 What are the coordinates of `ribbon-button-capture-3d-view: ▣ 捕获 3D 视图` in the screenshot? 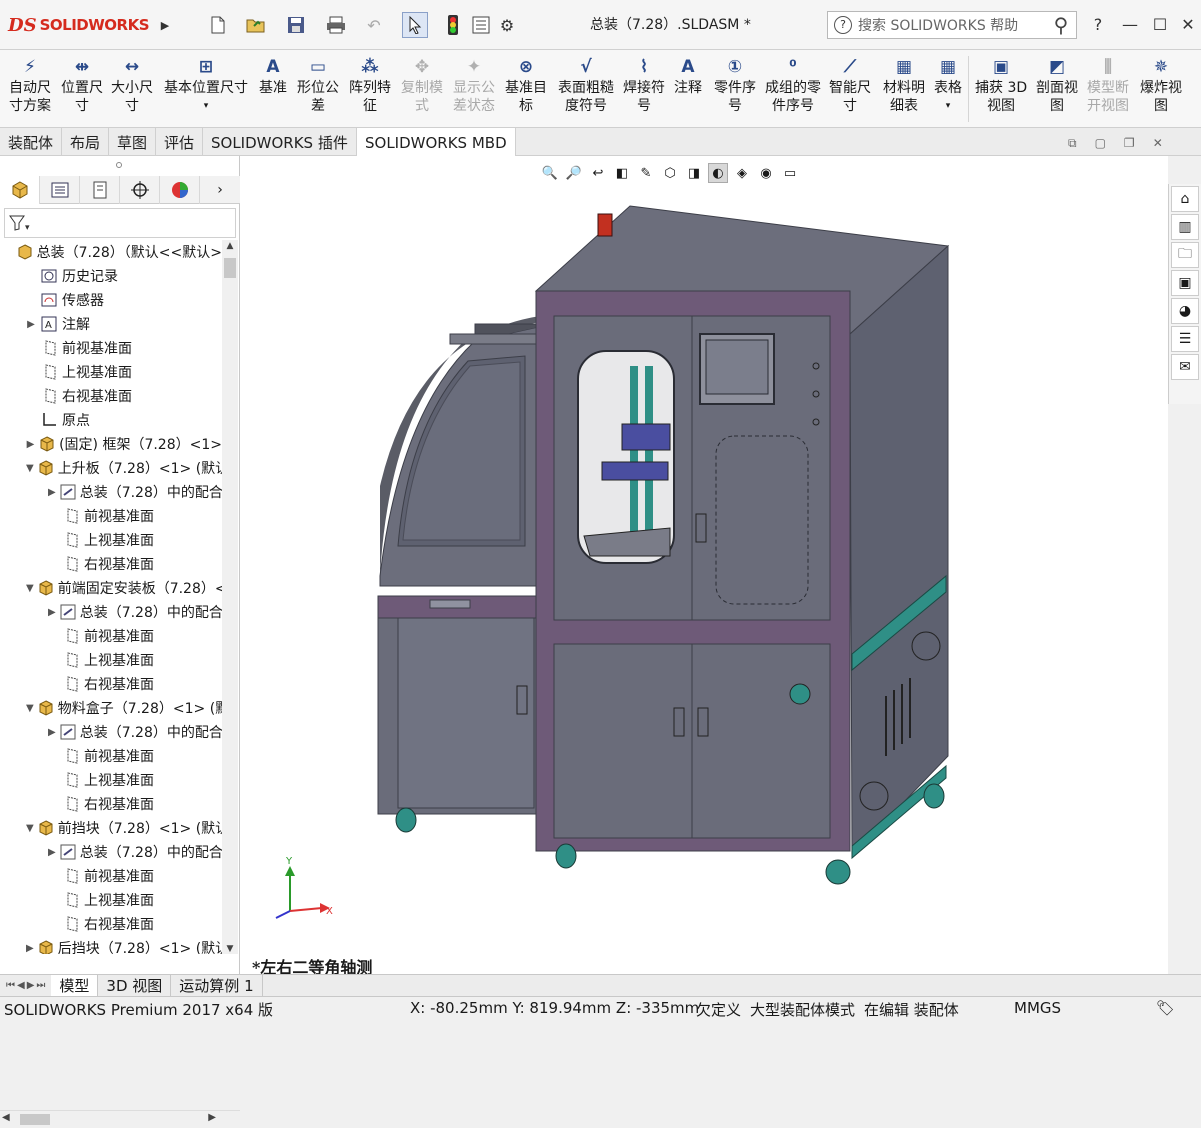 It's located at (1001, 85).